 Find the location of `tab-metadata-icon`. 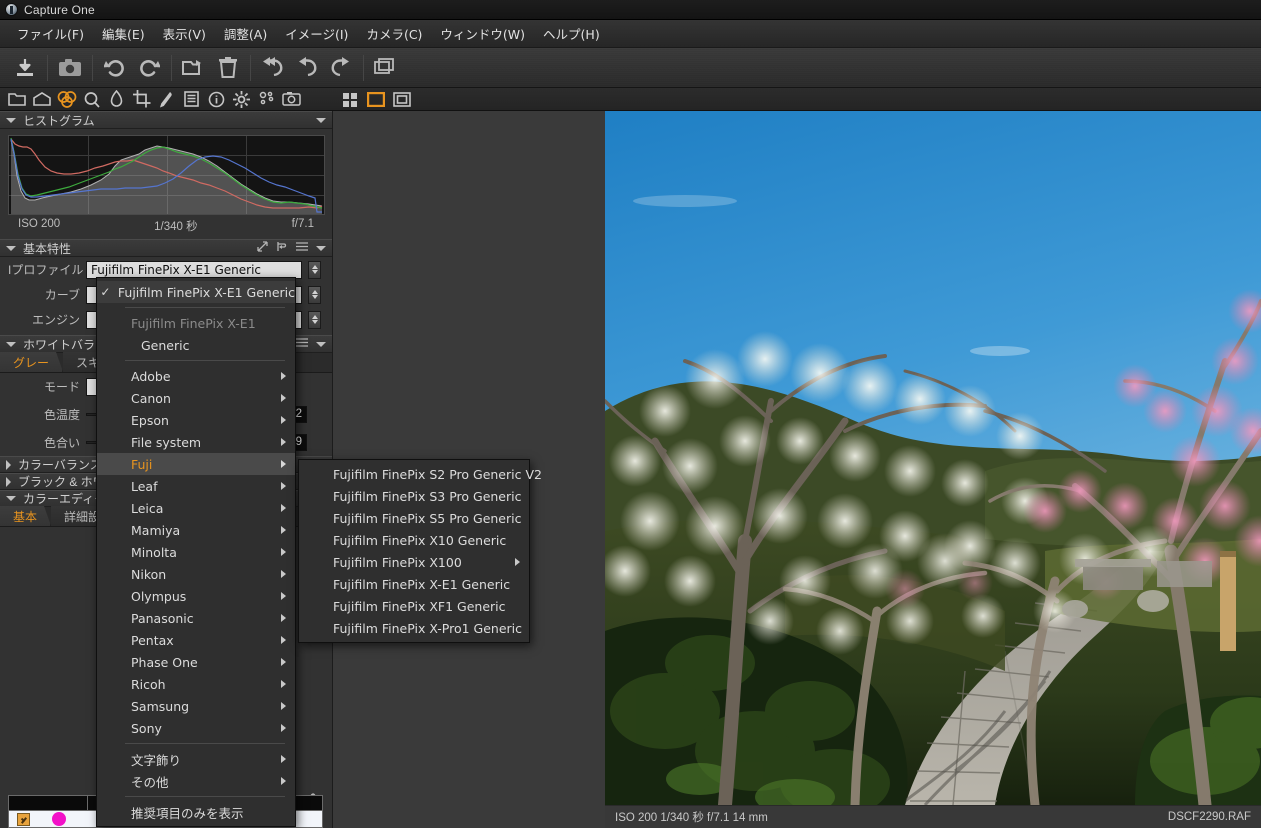

tab-metadata-icon is located at coordinates (216, 99).